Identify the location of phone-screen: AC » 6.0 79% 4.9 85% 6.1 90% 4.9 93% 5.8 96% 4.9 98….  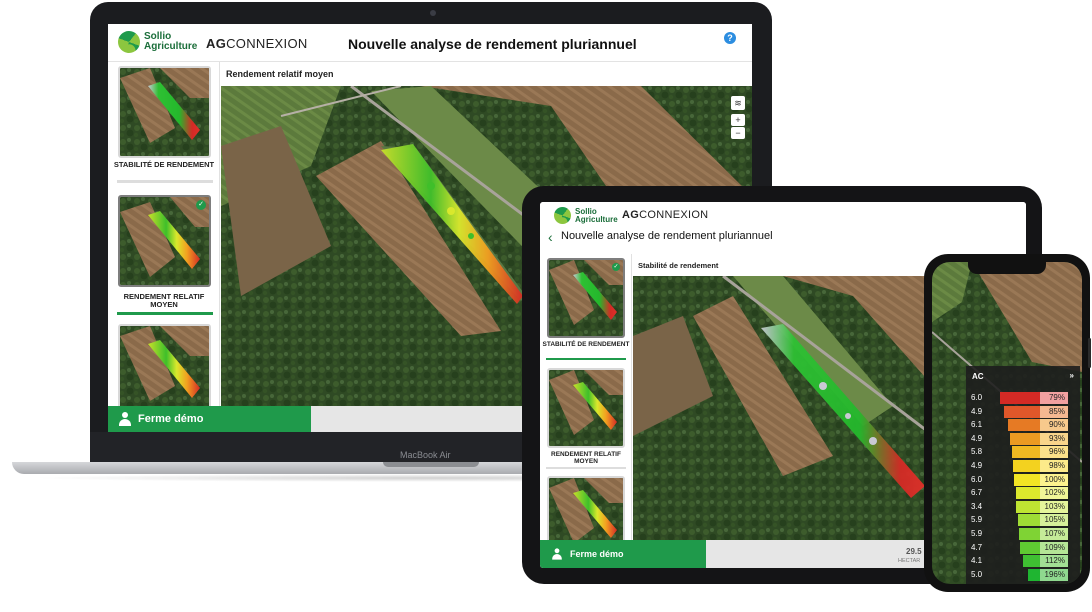
(1007, 423).